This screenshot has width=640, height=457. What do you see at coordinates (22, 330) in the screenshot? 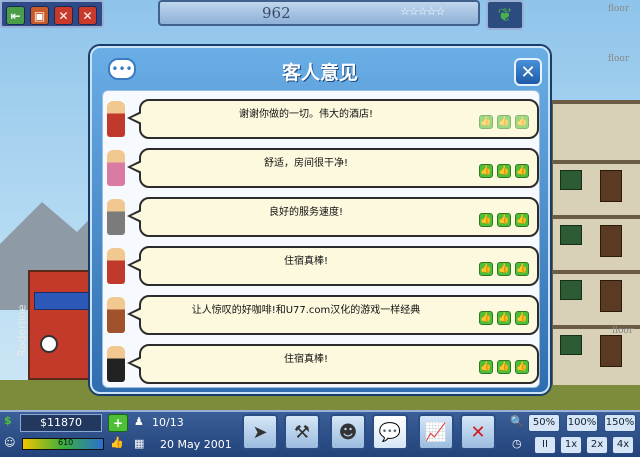
I see `building-side-text: Roderline` at bounding box center [22, 330].